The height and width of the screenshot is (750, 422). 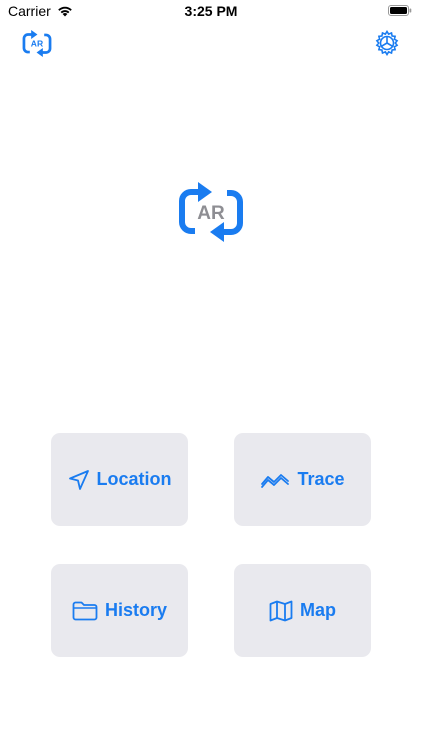 I want to click on settings-button, so click(x=387, y=43).